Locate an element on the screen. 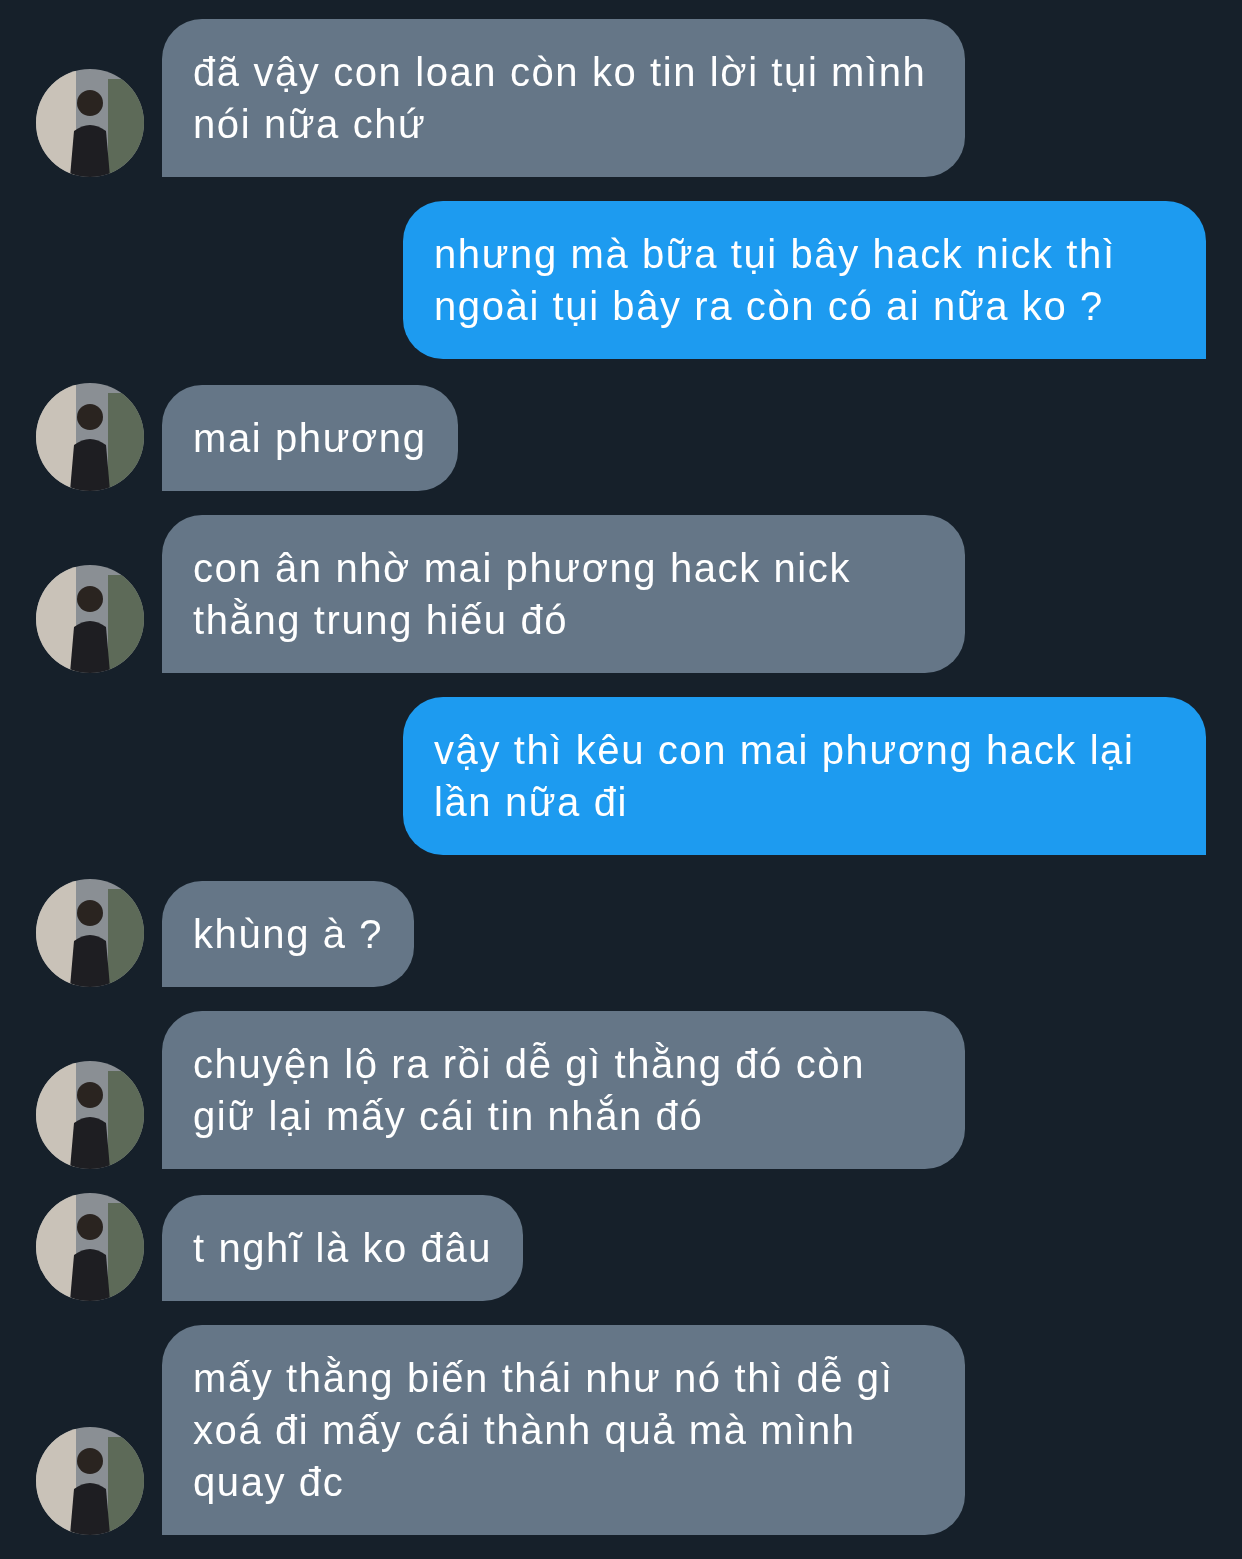 The image size is (1242, 1559). message-bubble: t nghĩ là ko đâu is located at coordinates (343, 1248).